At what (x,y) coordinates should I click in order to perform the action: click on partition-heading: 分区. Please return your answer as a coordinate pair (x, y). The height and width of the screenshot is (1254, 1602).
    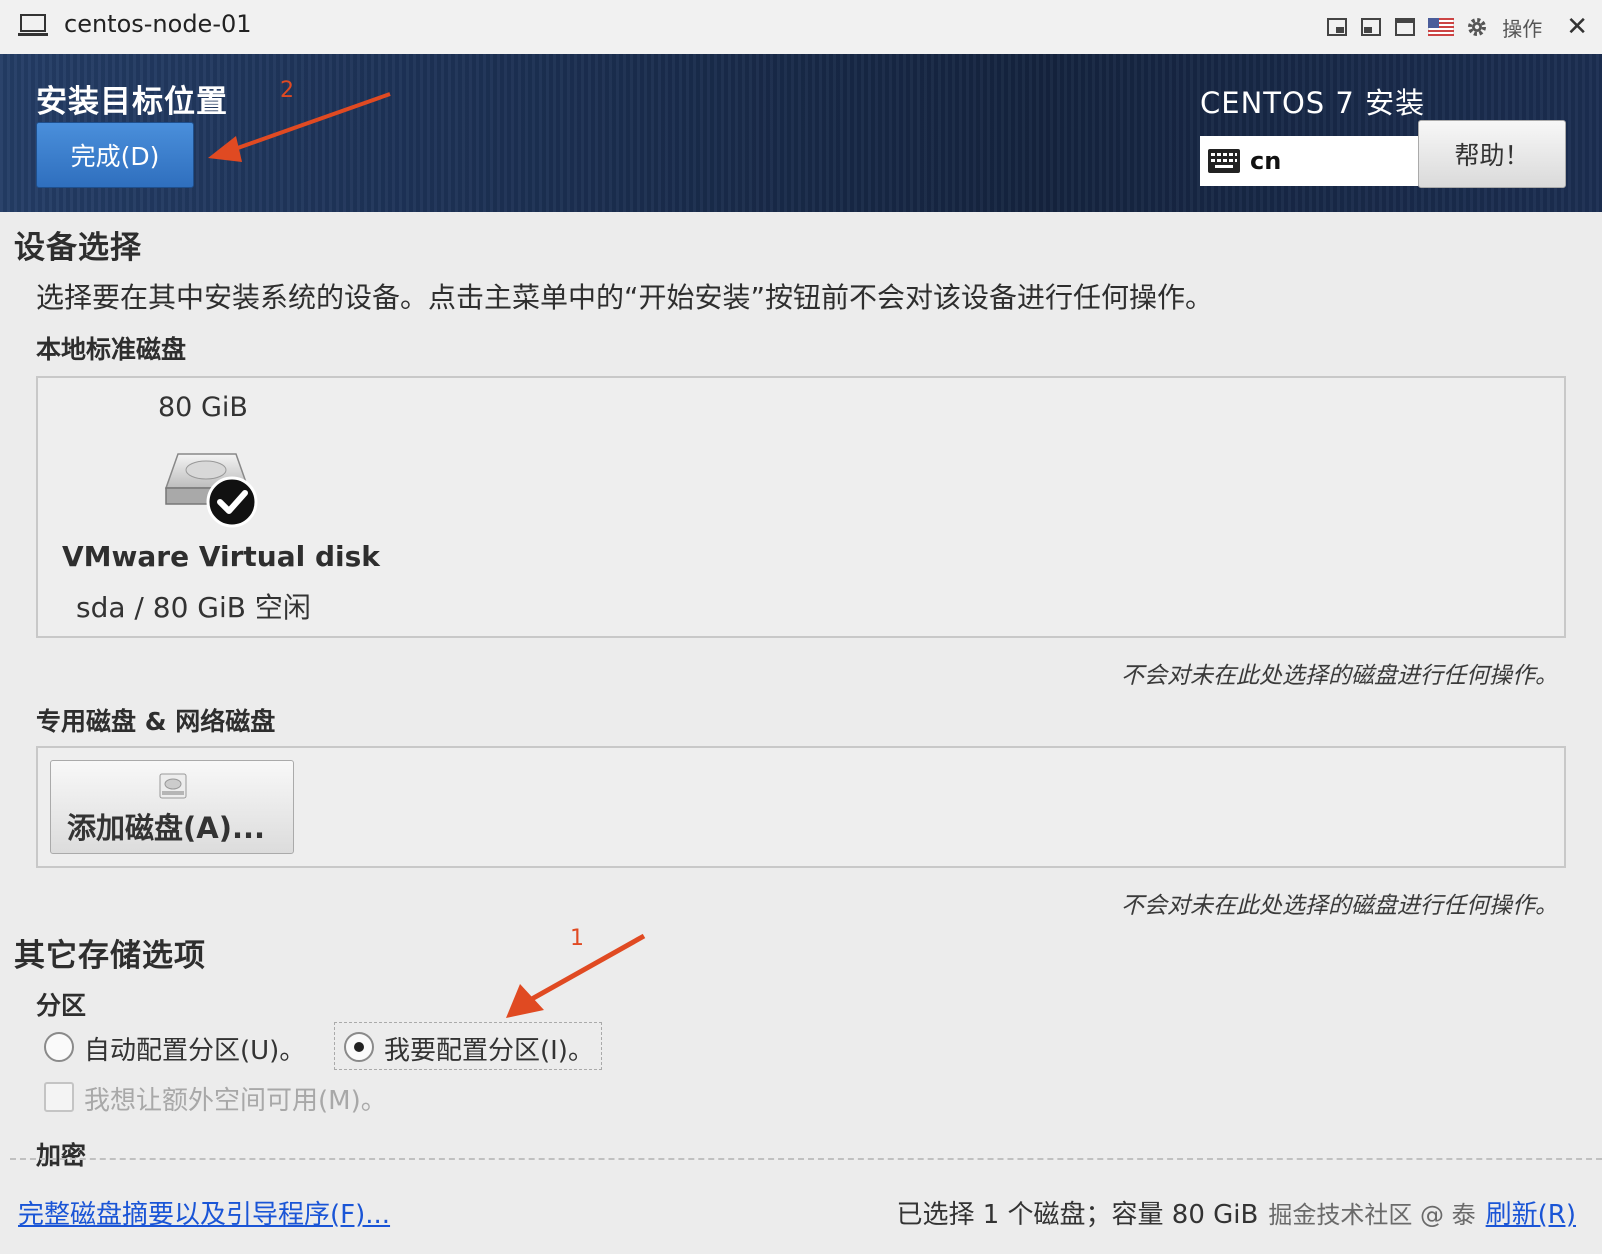
    Looking at the image, I should click on (61, 1005).